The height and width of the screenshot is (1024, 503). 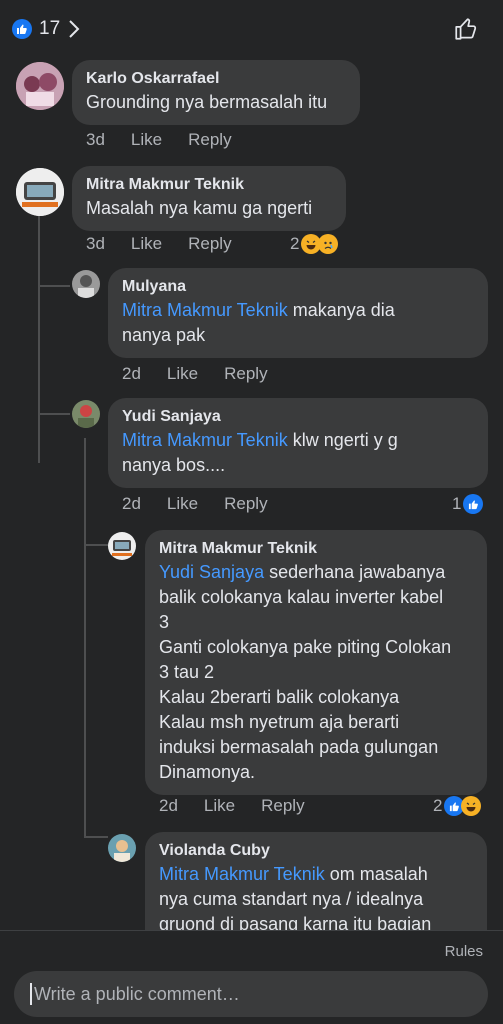 What do you see at coordinates (74, 29) in the screenshot?
I see `chevron-right-icon` at bounding box center [74, 29].